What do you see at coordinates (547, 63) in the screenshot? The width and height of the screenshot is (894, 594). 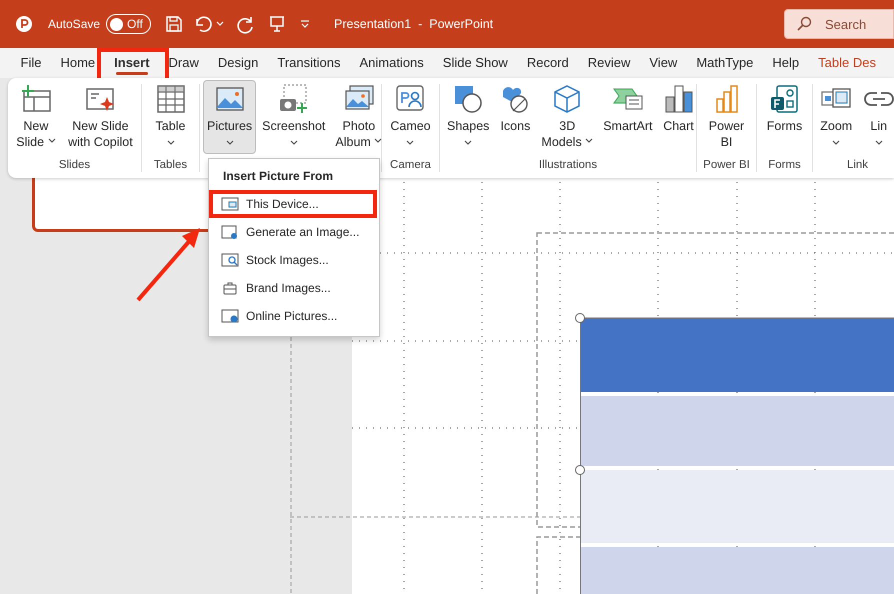 I see `ribbon-tab: Record` at bounding box center [547, 63].